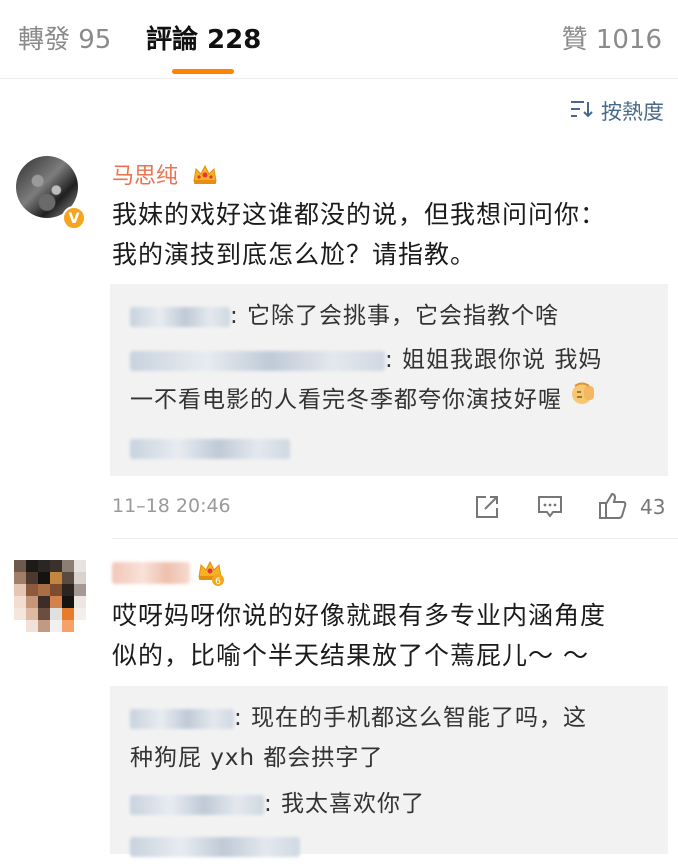 The height and width of the screenshot is (866, 678). I want to click on reply-item: : 现在的手机都这么智能了吗，这 种狗屁 yxh 都会拱字了, so click(390, 738).